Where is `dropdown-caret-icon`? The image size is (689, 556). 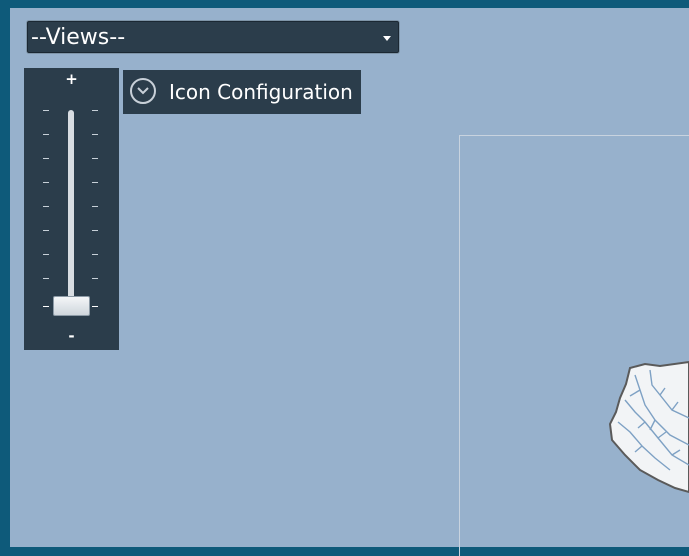
dropdown-caret-icon is located at coordinates (387, 38).